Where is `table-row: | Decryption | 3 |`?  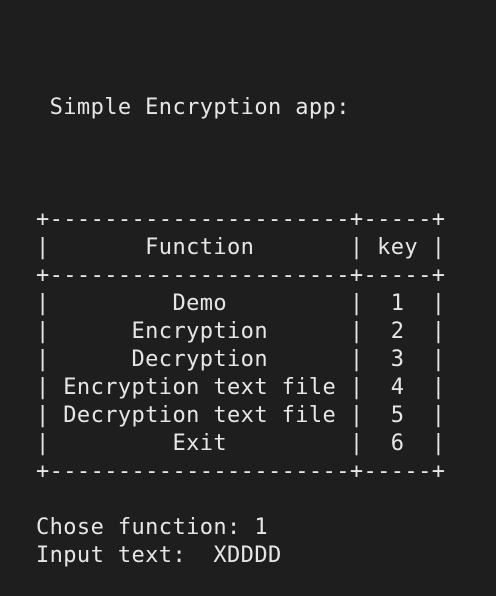
table-row: | Decryption | 3 | is located at coordinates (241, 359).